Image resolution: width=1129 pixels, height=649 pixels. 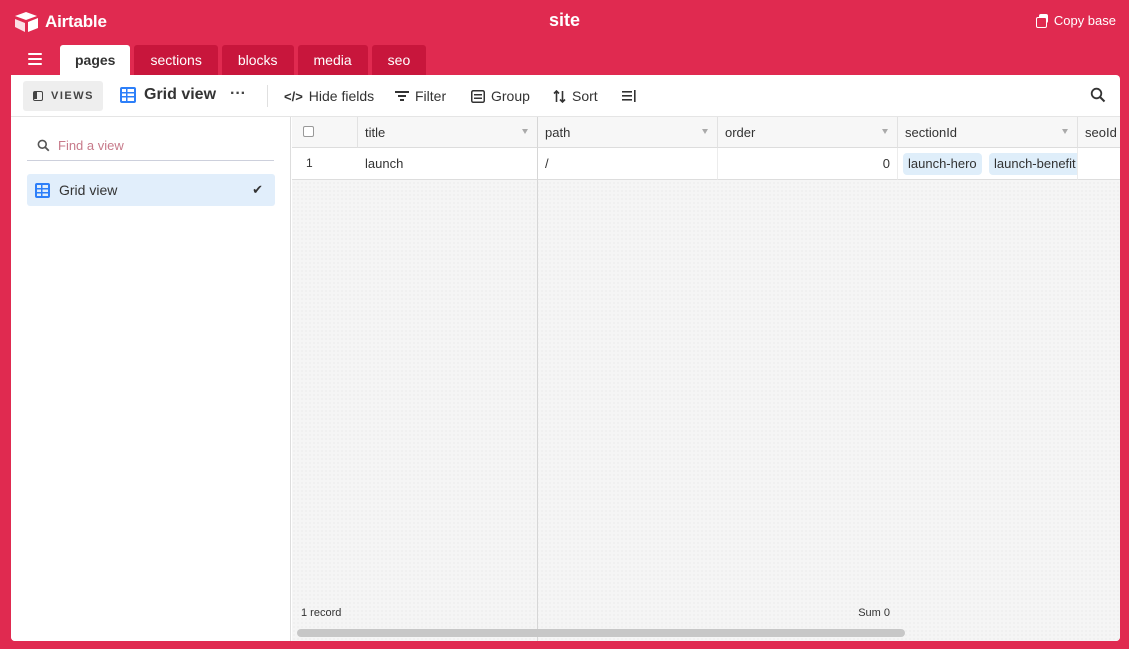 What do you see at coordinates (399, 60) in the screenshot?
I see `tab-seo: seo` at bounding box center [399, 60].